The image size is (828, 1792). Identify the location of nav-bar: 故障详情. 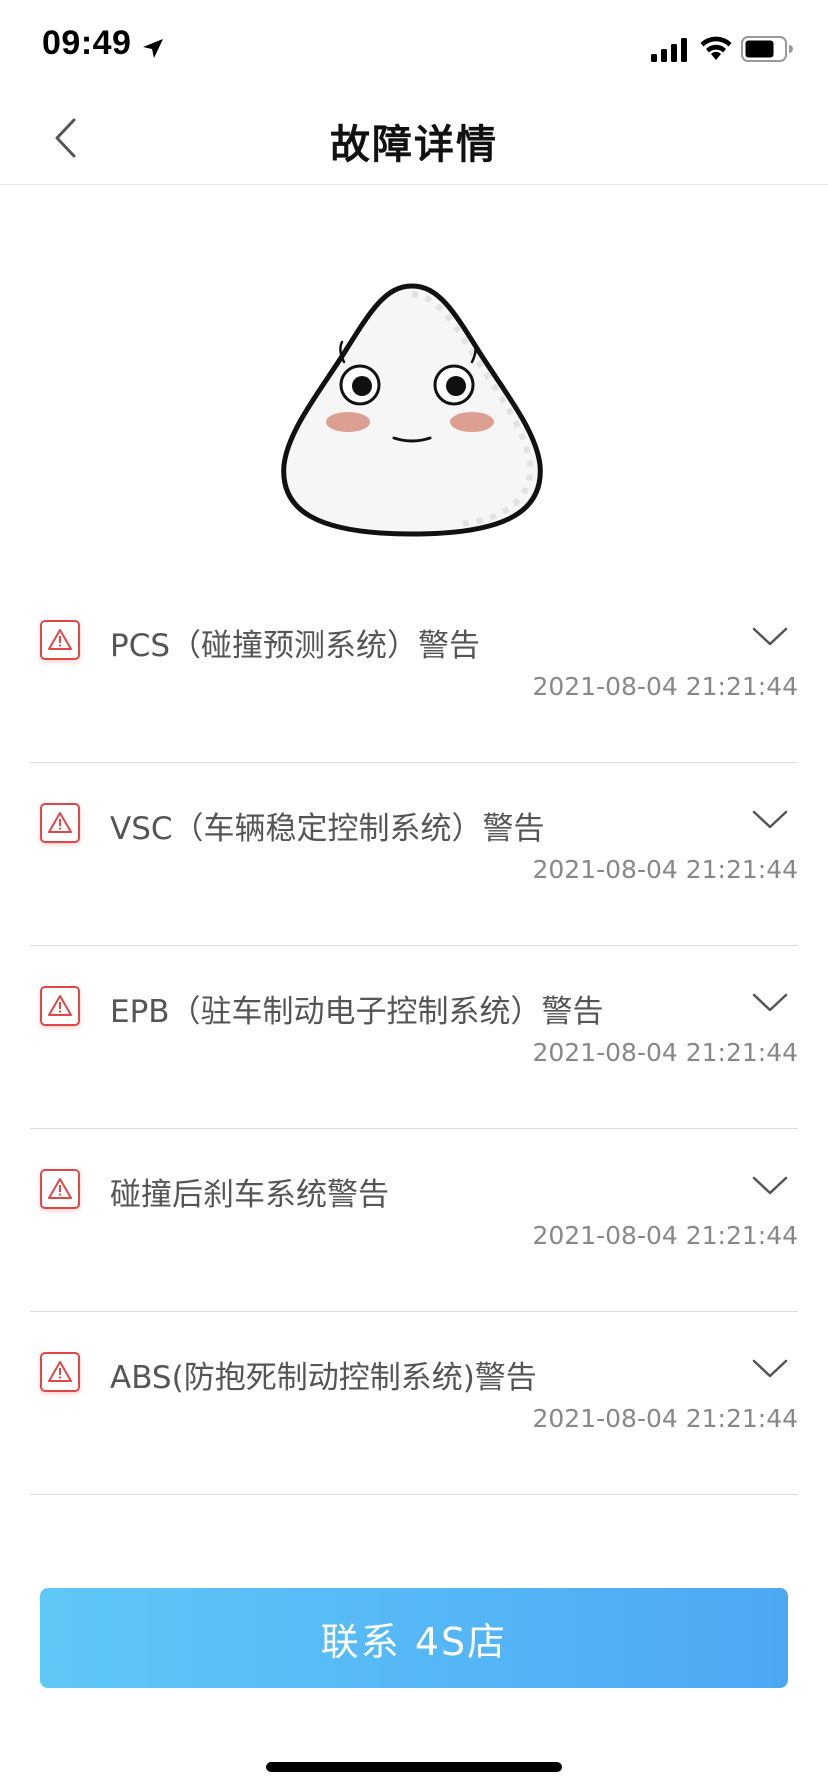
(414, 138).